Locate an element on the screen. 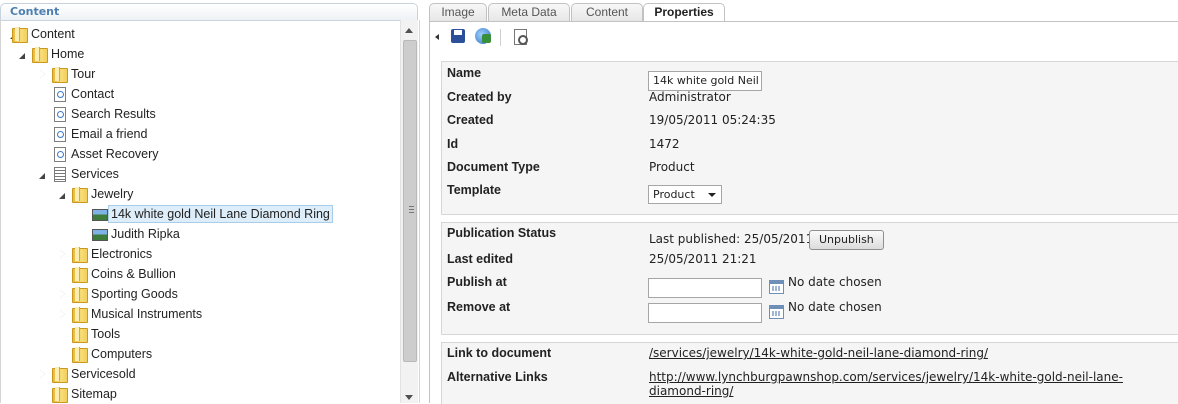 The image size is (1178, 404). preview-icon is located at coordinates (521, 37).